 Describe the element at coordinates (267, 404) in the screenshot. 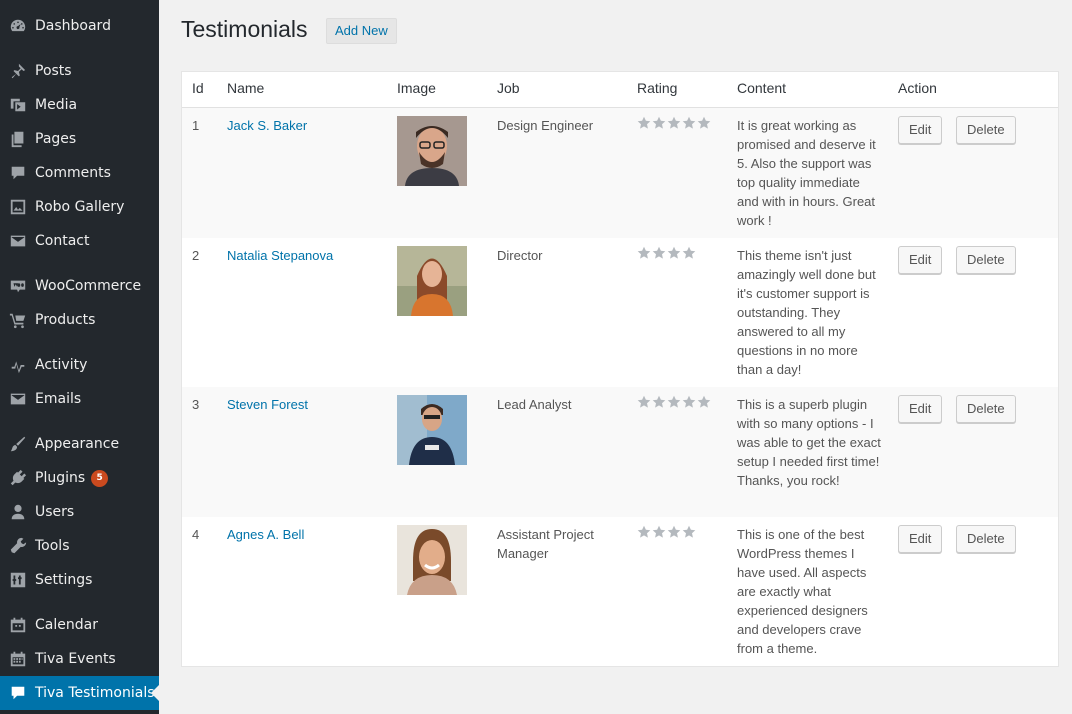

I see `row-name-link: Steven Forest` at that location.